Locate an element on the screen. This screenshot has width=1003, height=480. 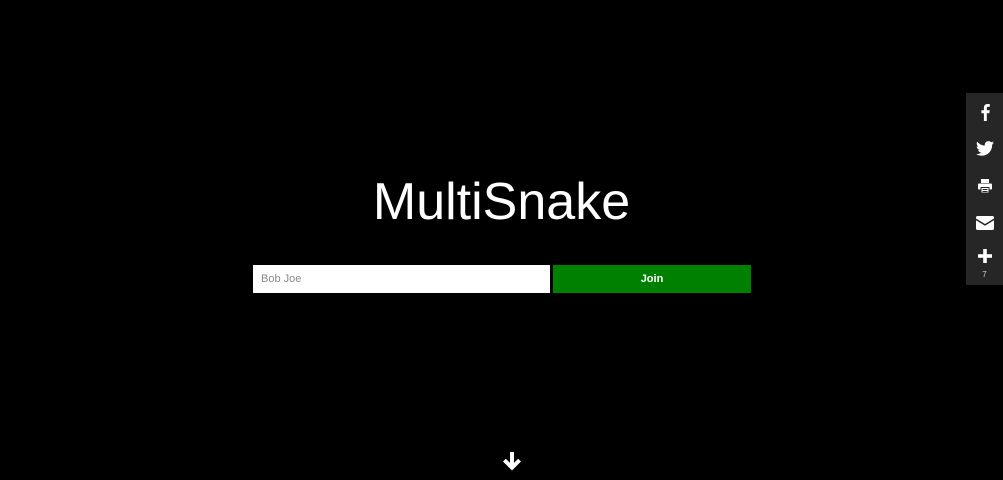
join-button: Join is located at coordinates (652, 279).